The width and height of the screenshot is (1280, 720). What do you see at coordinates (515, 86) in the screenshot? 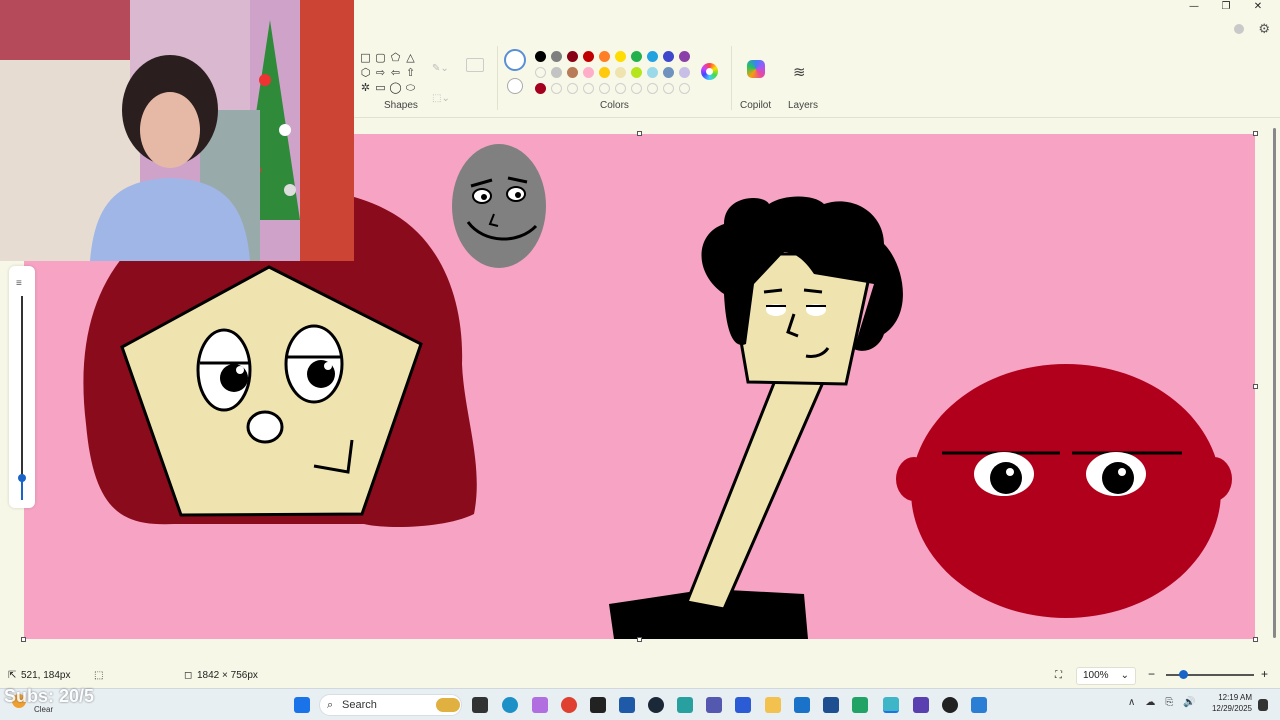
I see `secondary-color-swatch` at bounding box center [515, 86].